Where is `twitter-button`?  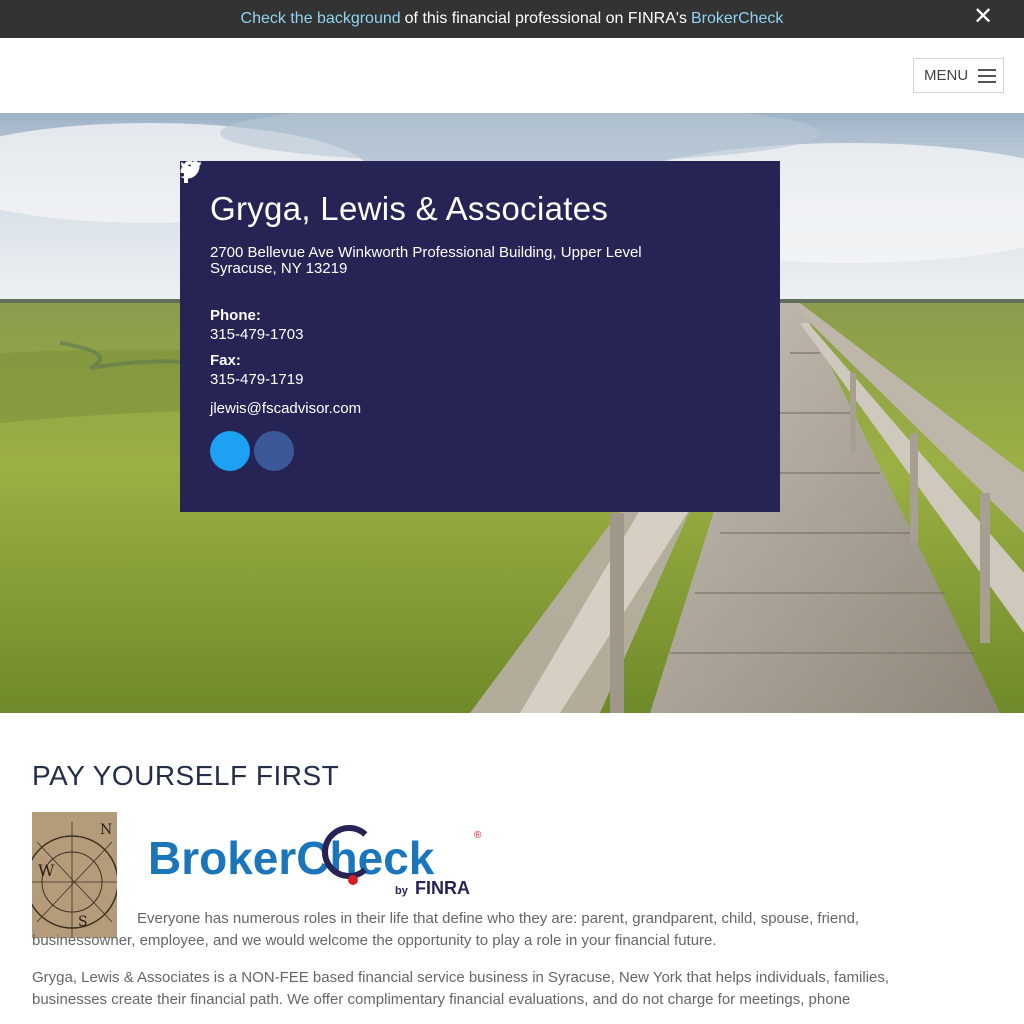
twitter-button is located at coordinates (215, 316).